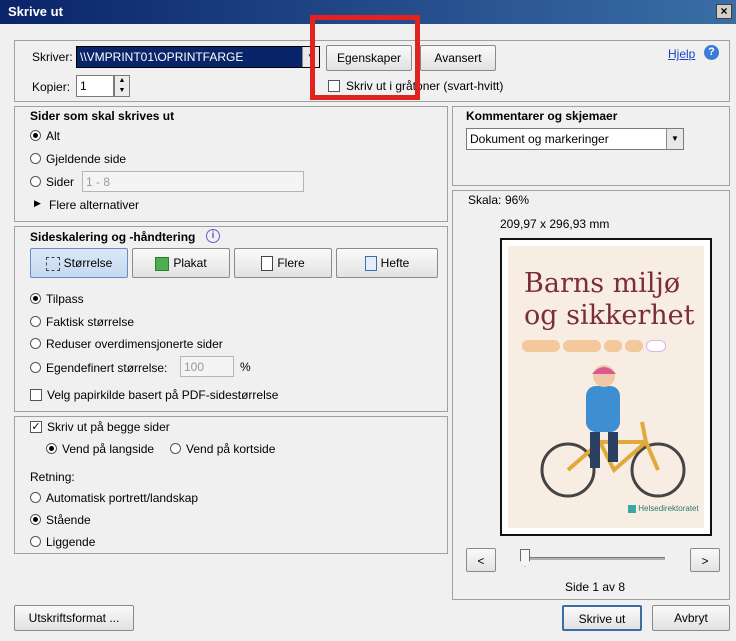  I want to click on publisher-logo: Helsedirektoratet, so click(663, 508).